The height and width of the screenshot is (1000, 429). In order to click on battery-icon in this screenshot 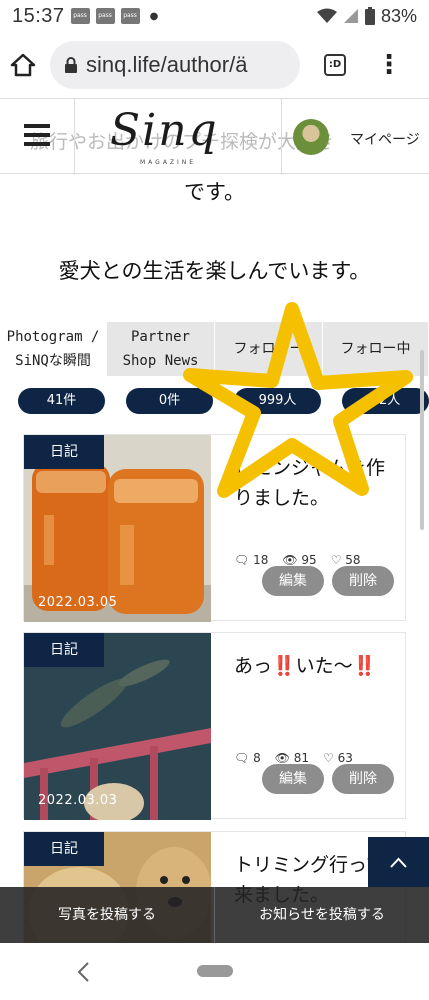, I will do `click(369, 16)`.